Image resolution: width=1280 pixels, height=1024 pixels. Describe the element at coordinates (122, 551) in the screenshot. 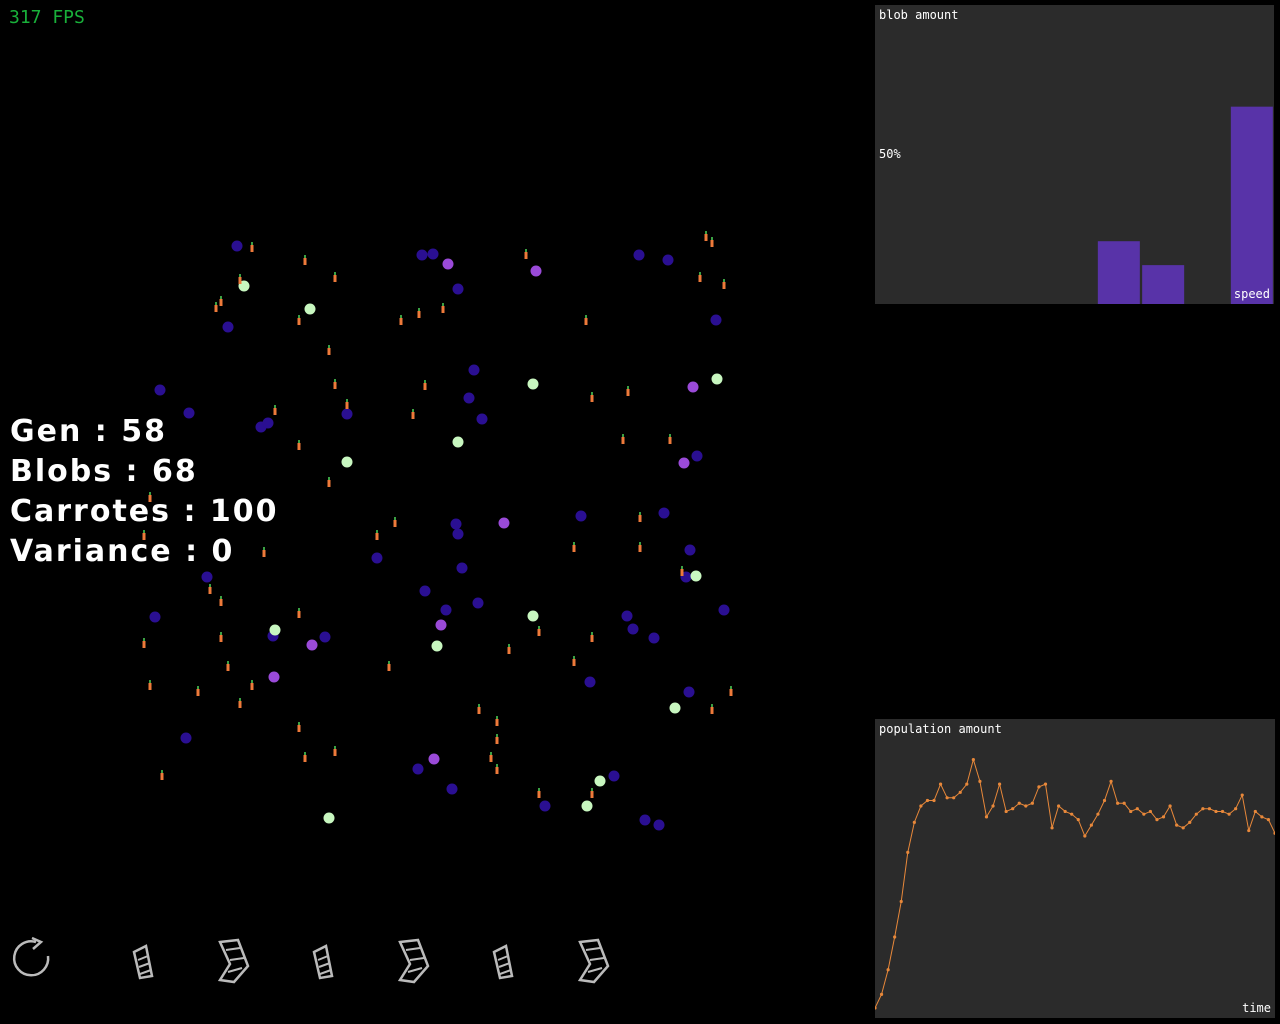

I see `variance-label: Variance : 0` at that location.